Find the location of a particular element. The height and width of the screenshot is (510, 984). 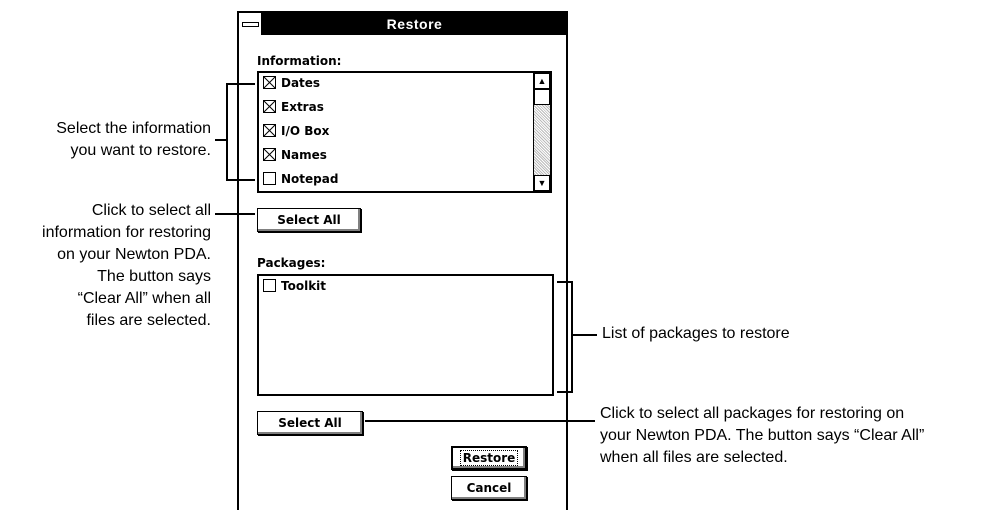

list-item: Names is located at coordinates (295, 155).